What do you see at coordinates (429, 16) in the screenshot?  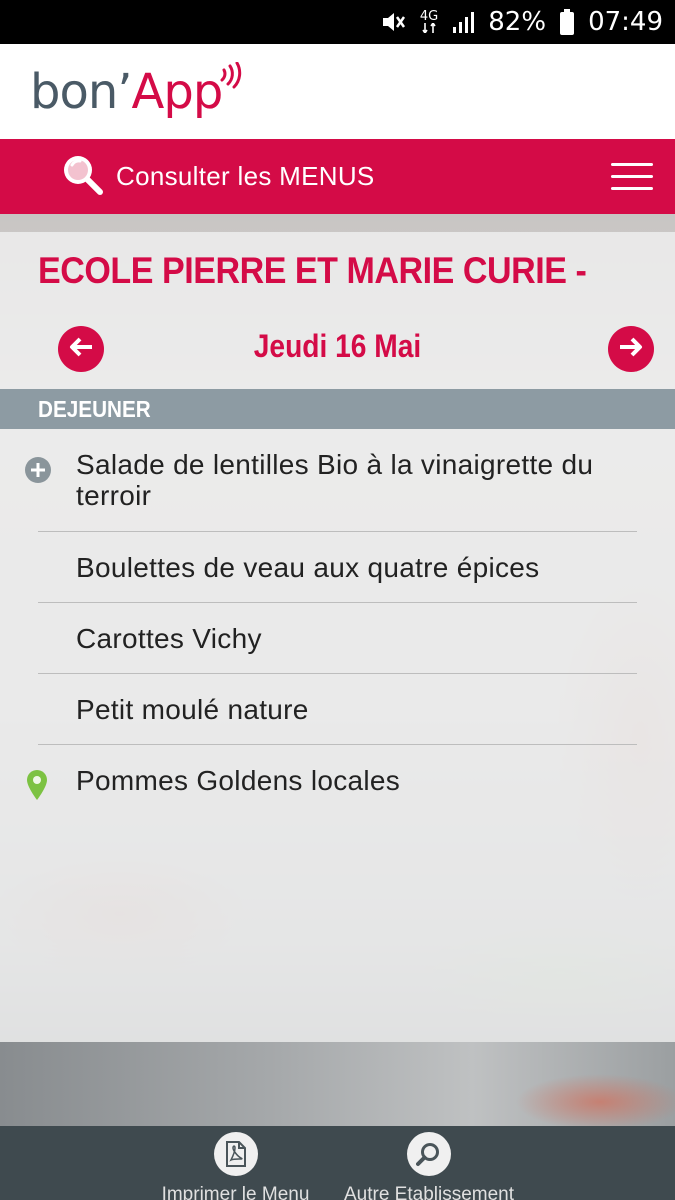 I see `network-type: 4G` at bounding box center [429, 16].